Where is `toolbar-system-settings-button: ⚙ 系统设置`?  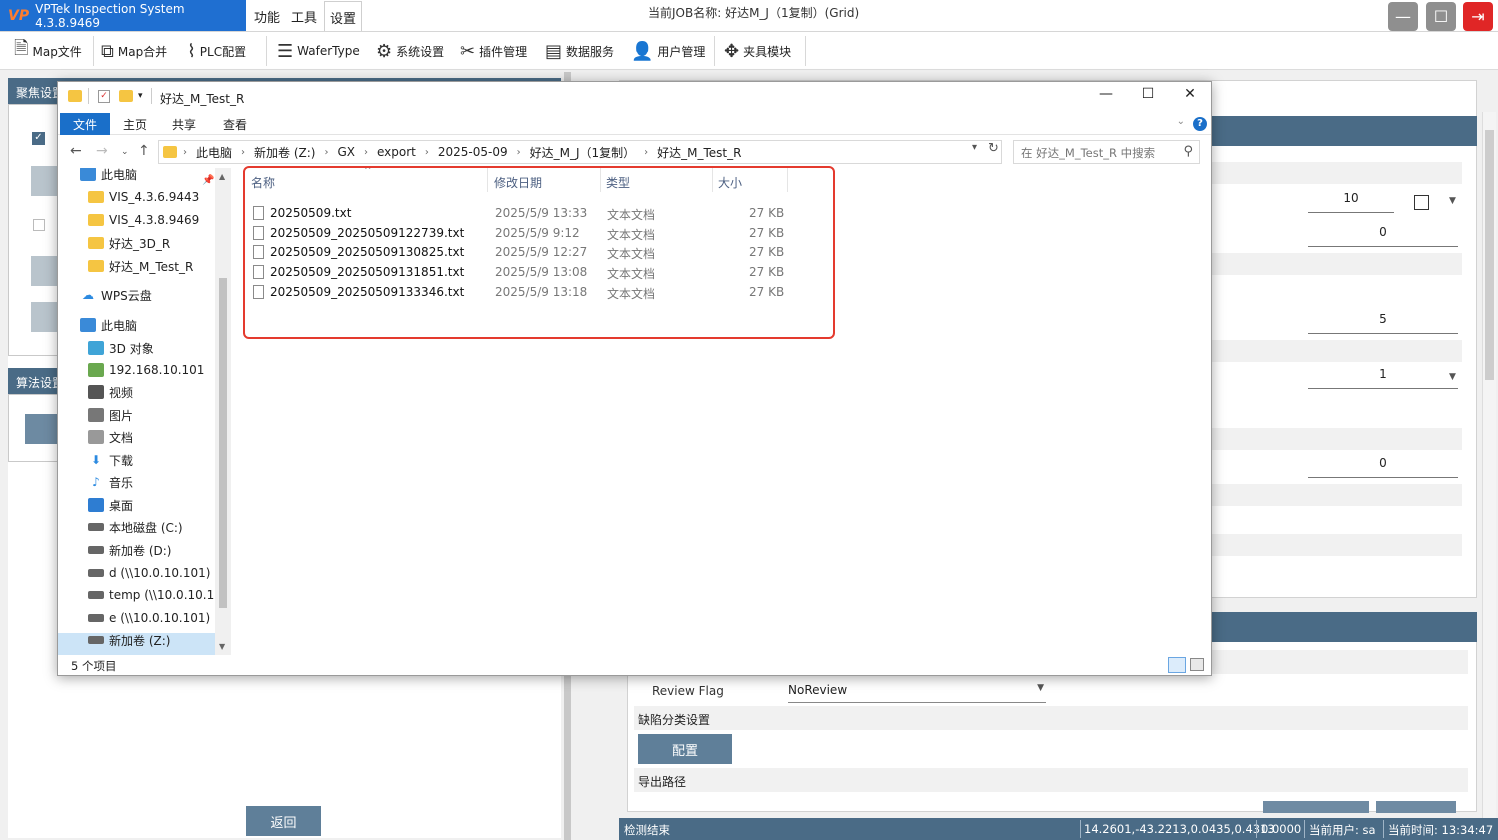 toolbar-system-settings-button: ⚙ 系统设置 is located at coordinates (410, 51).